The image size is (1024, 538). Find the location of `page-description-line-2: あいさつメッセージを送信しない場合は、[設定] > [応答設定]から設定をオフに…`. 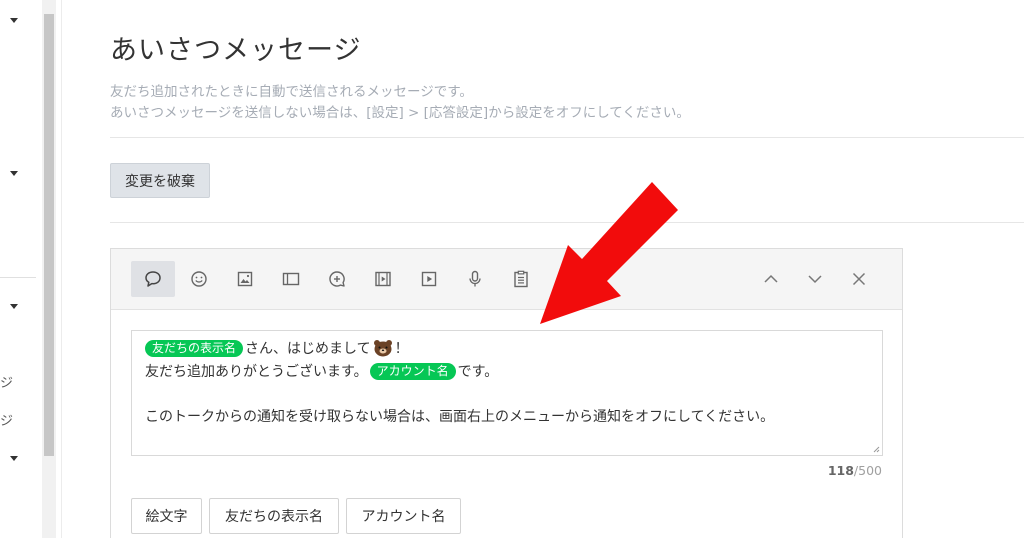

page-description-line-2: あいさつメッセージを送信しない場合は、[設定] > [応答設定]から設定をオフに… is located at coordinates (400, 113).